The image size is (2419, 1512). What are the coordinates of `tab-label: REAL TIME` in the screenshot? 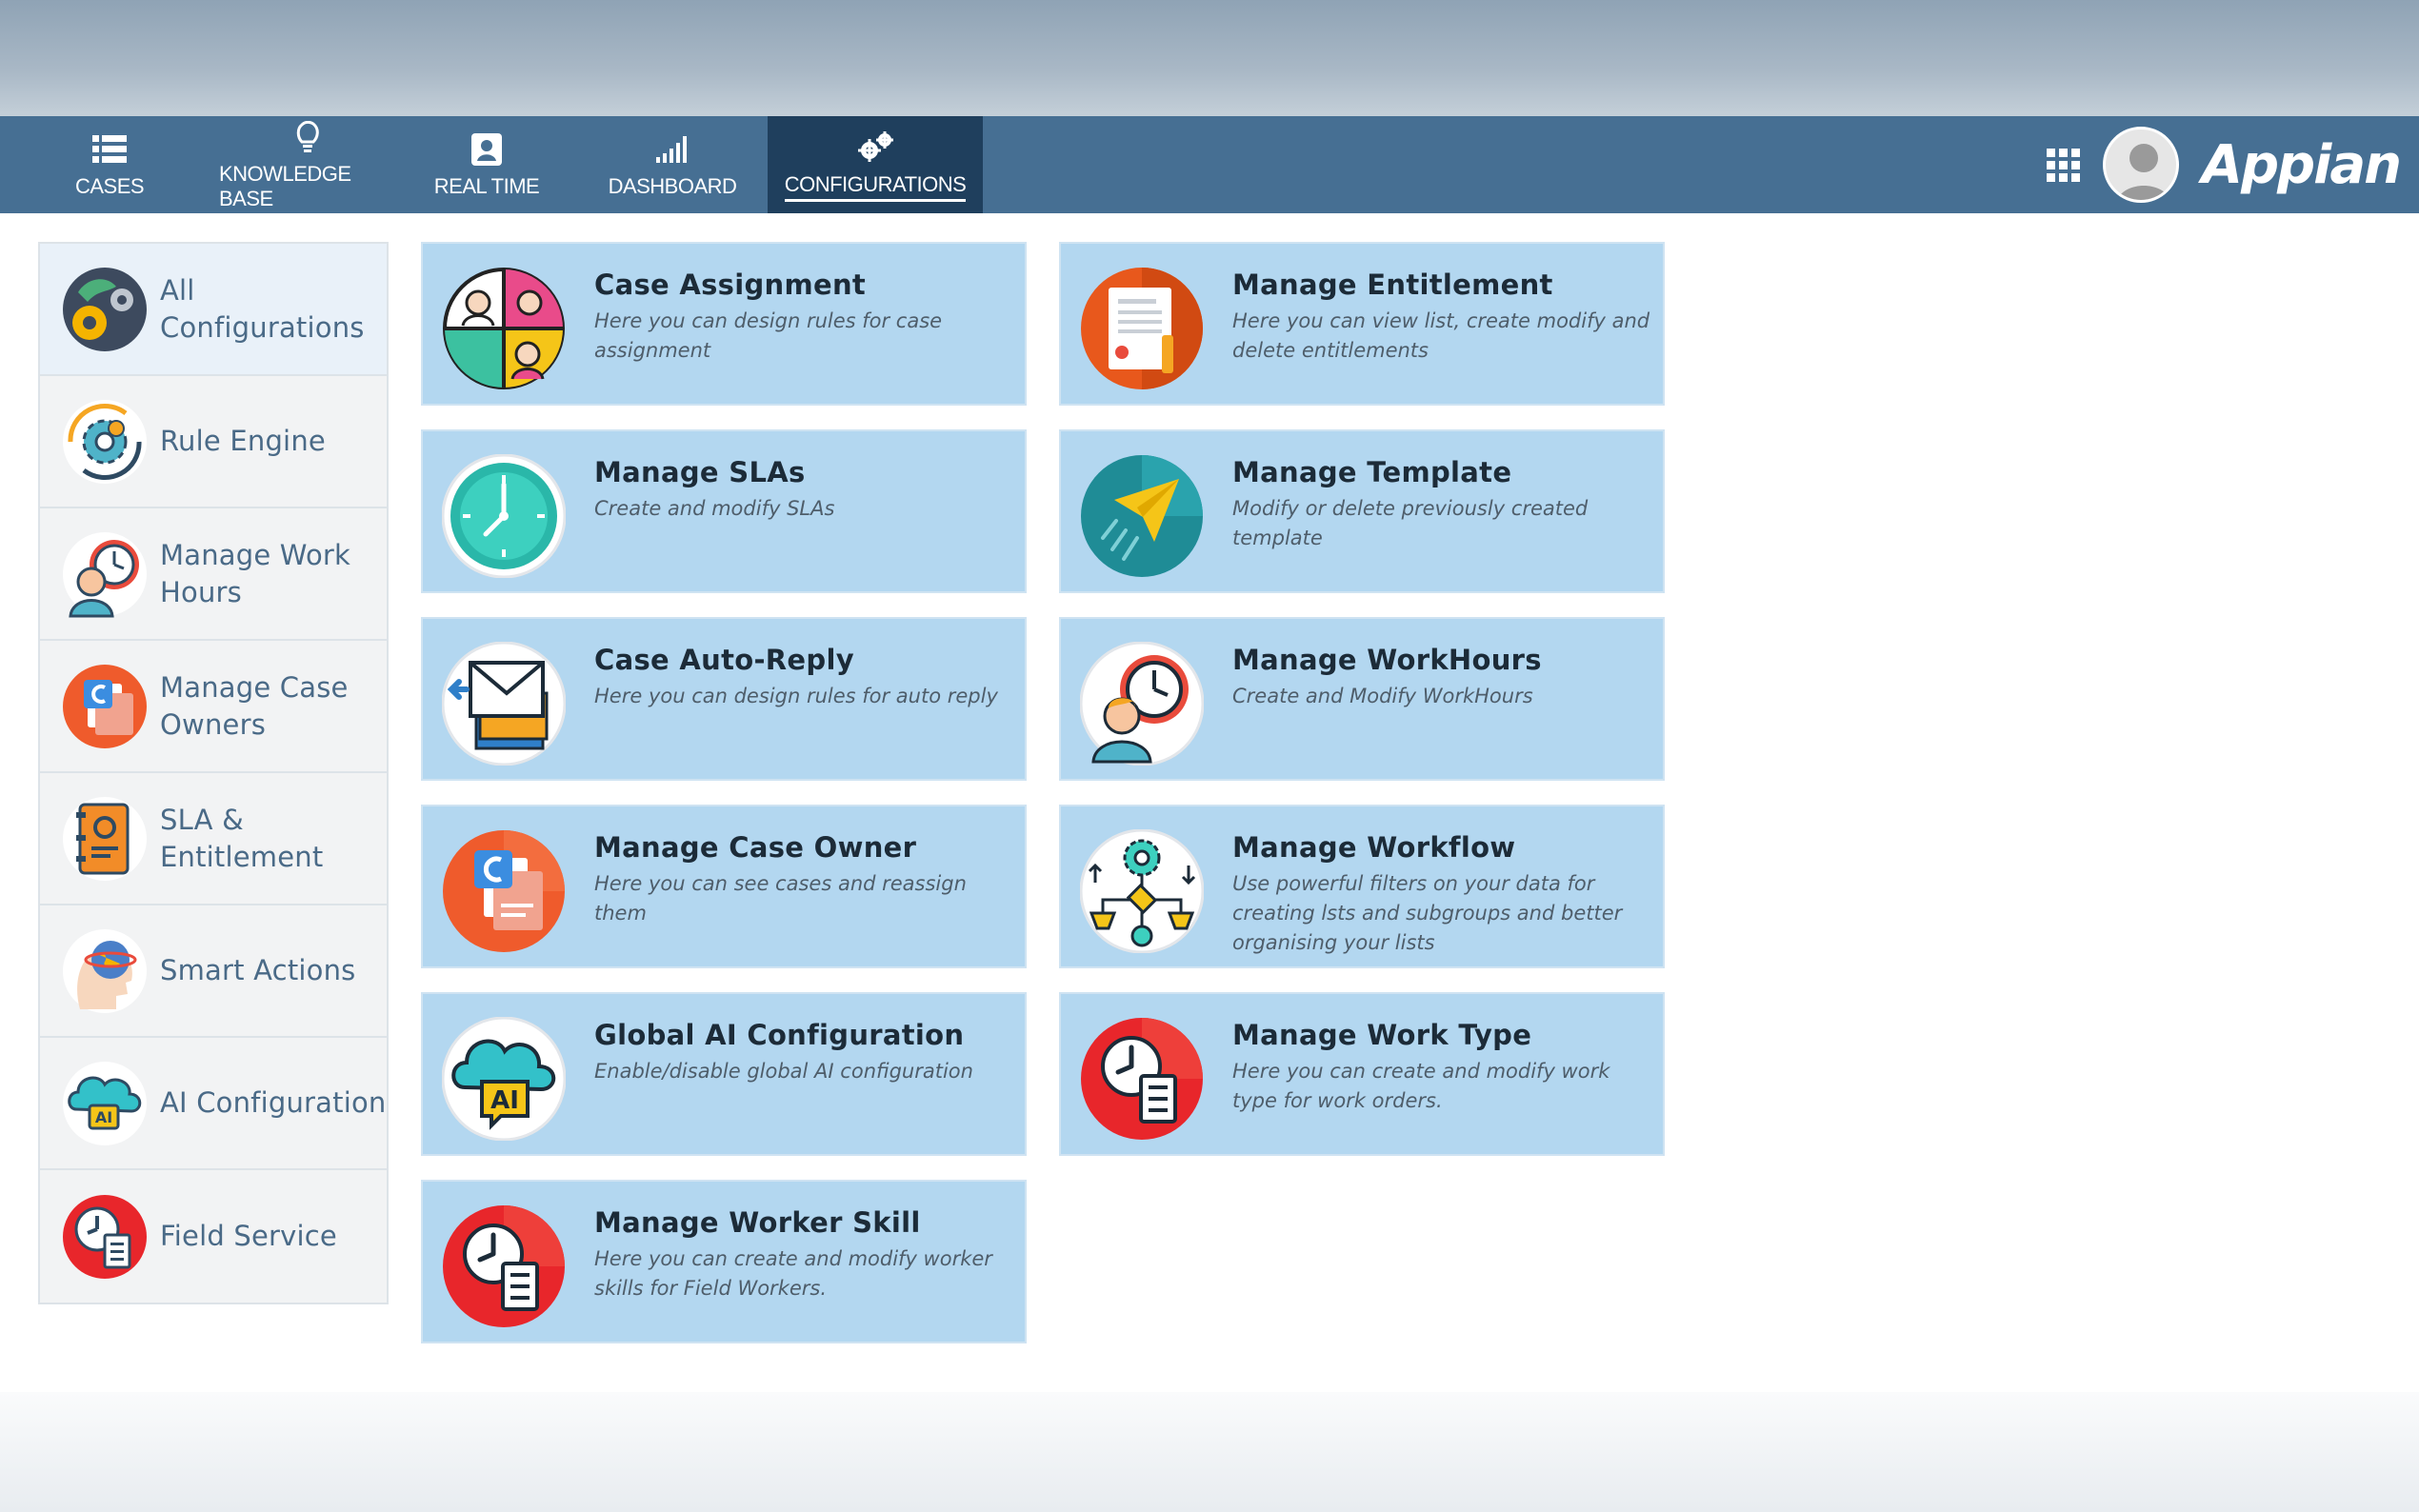 It's located at (486, 186).